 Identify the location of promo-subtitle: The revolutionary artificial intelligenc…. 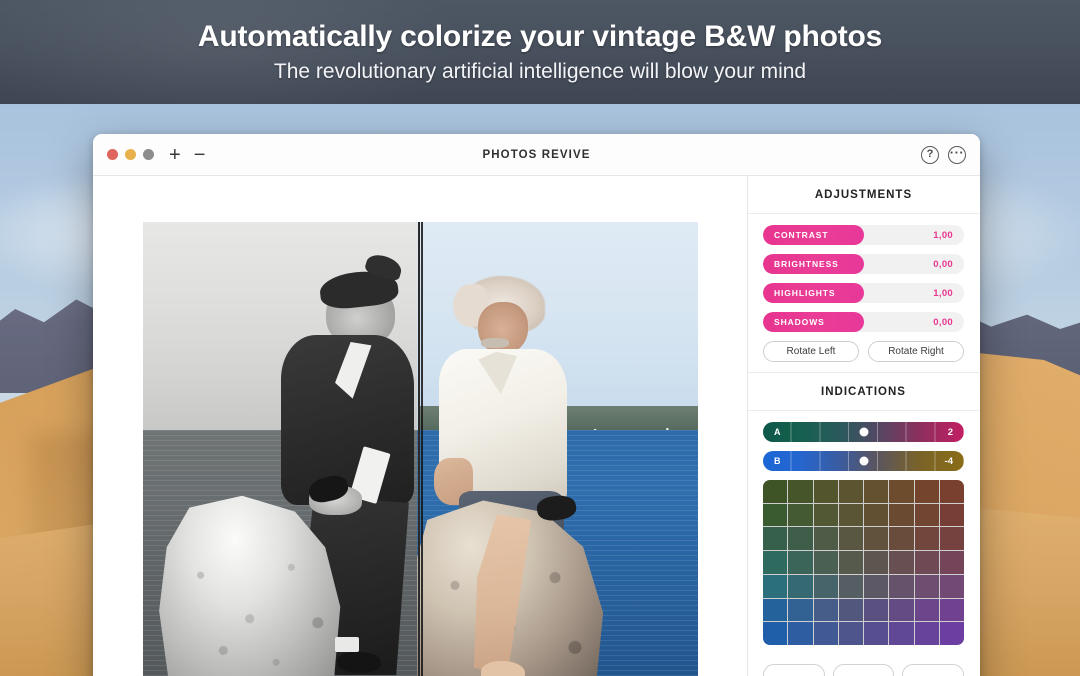
(540, 71).